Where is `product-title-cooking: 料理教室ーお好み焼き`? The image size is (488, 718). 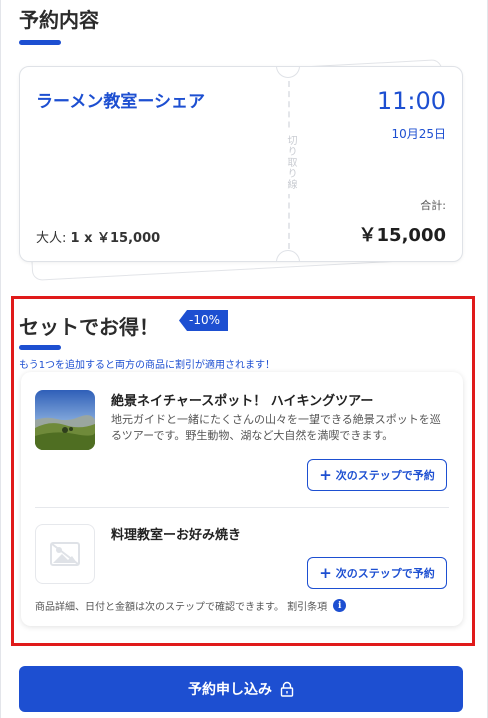
product-title-cooking: 料理教室ーお好み焼き is located at coordinates (176, 533).